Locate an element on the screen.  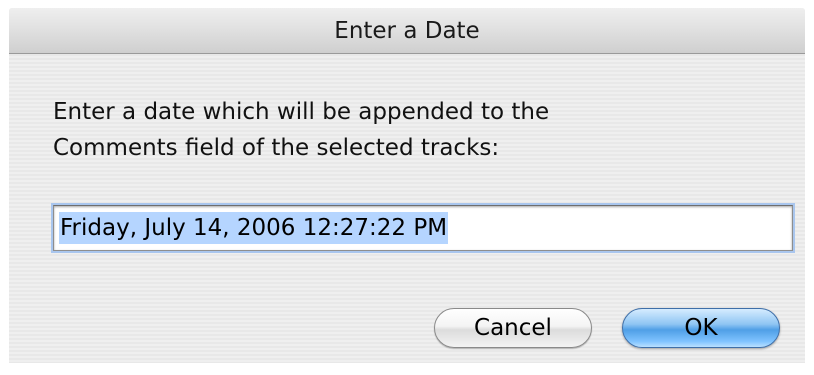
cancel-button: Cancel is located at coordinates (513, 328).